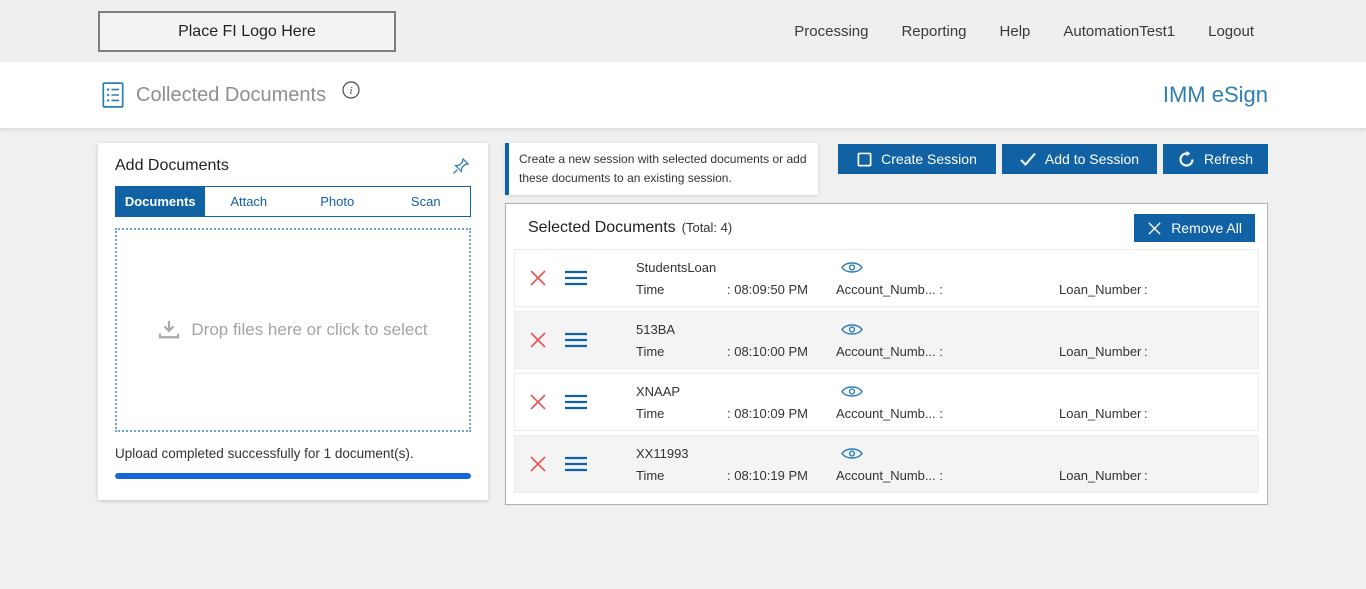  What do you see at coordinates (1206, 228) in the screenshot?
I see `remove-all-label: Remove All` at bounding box center [1206, 228].